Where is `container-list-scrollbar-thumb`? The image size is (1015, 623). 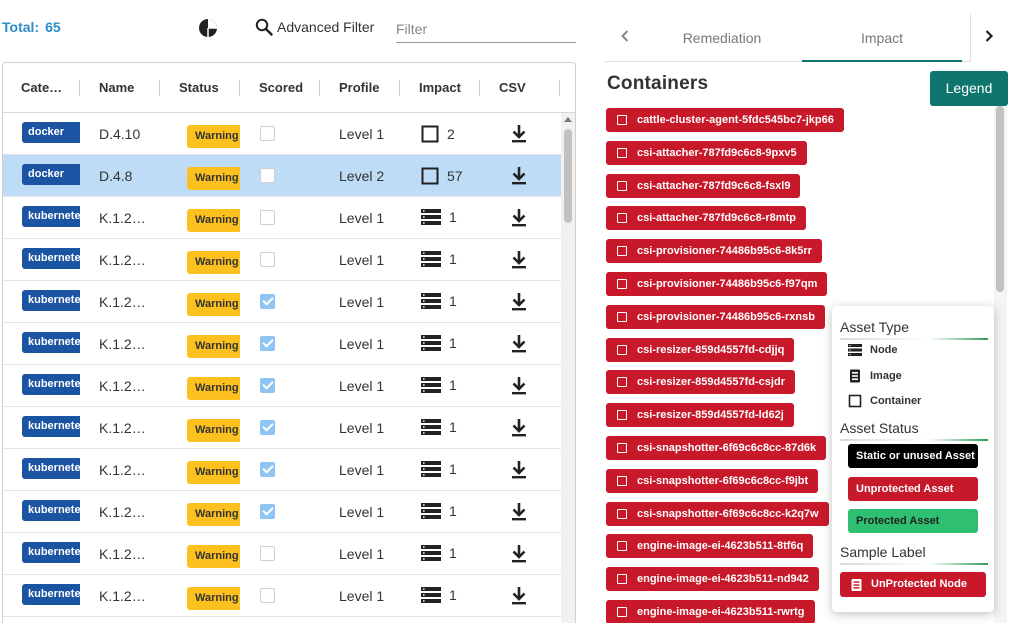 container-list-scrollbar-thumb is located at coordinates (1000, 199).